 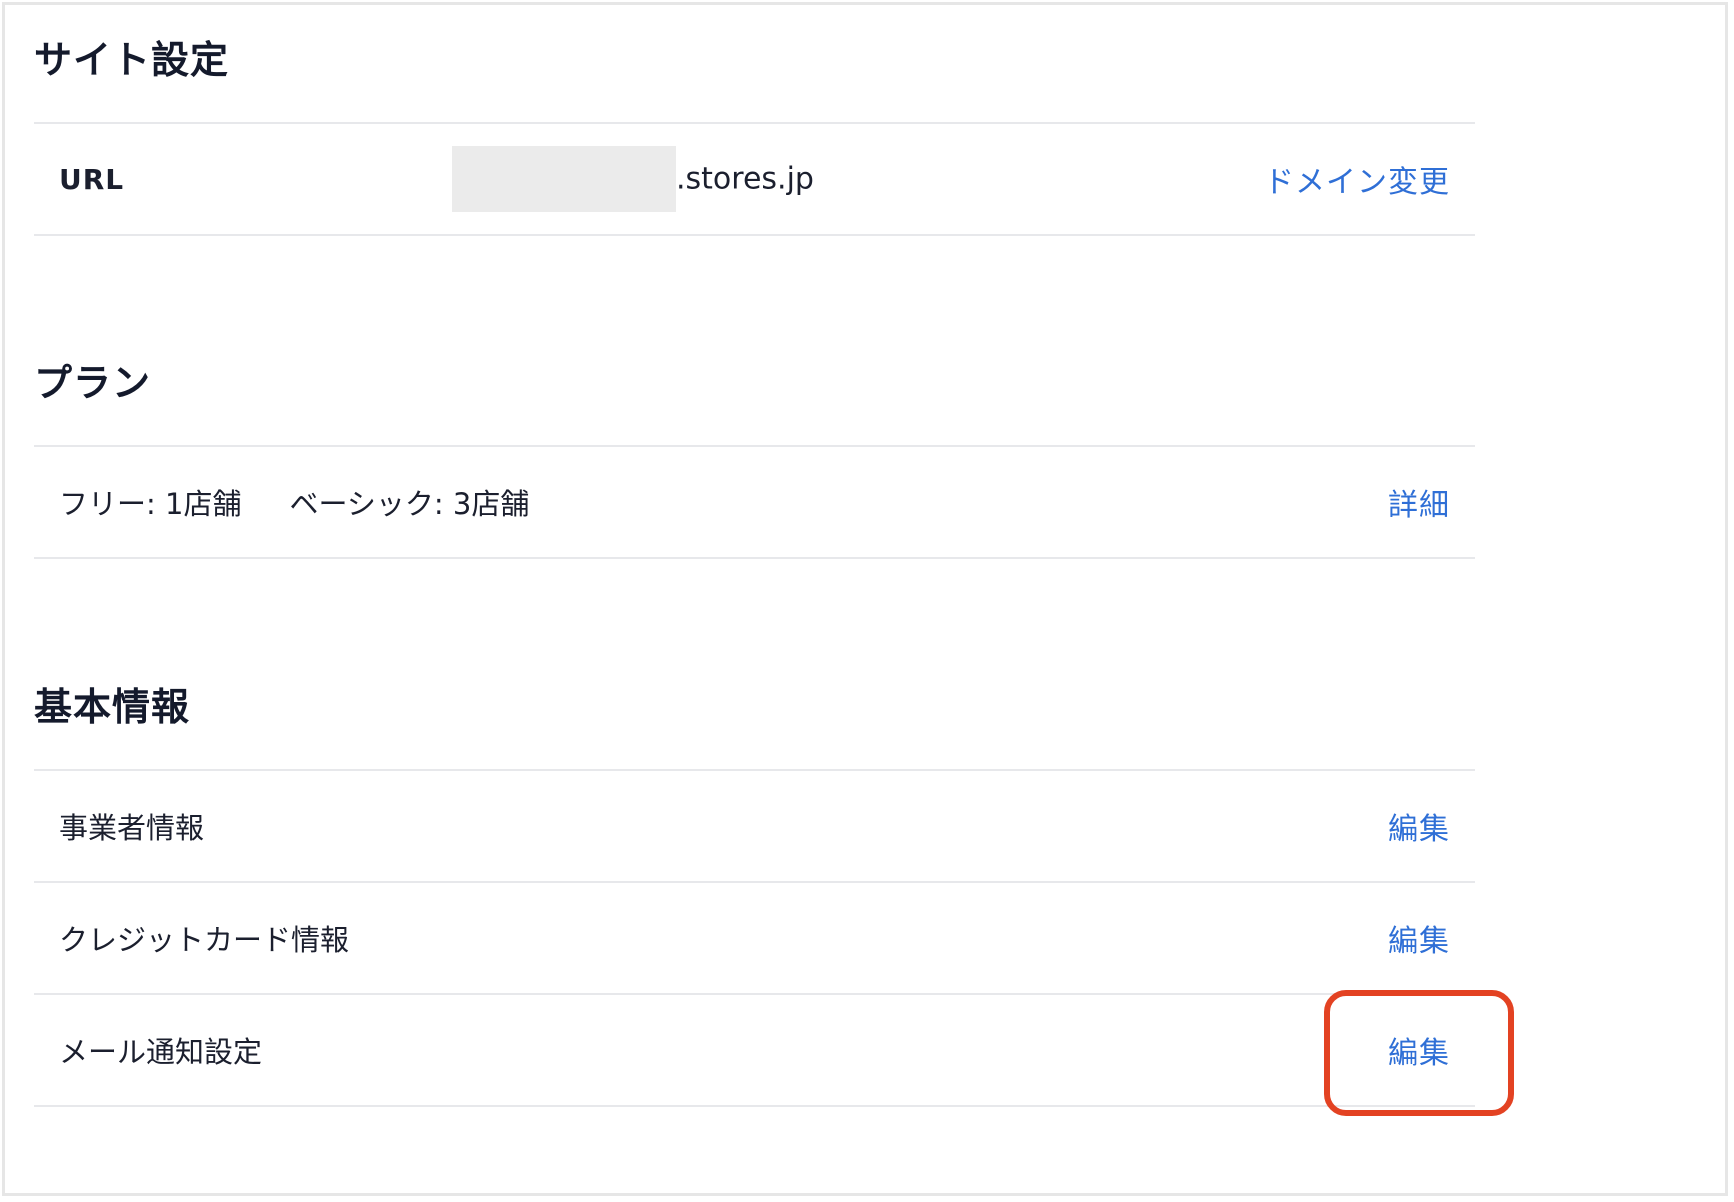 I want to click on basic-info-title: 基本情報, so click(x=112, y=707).